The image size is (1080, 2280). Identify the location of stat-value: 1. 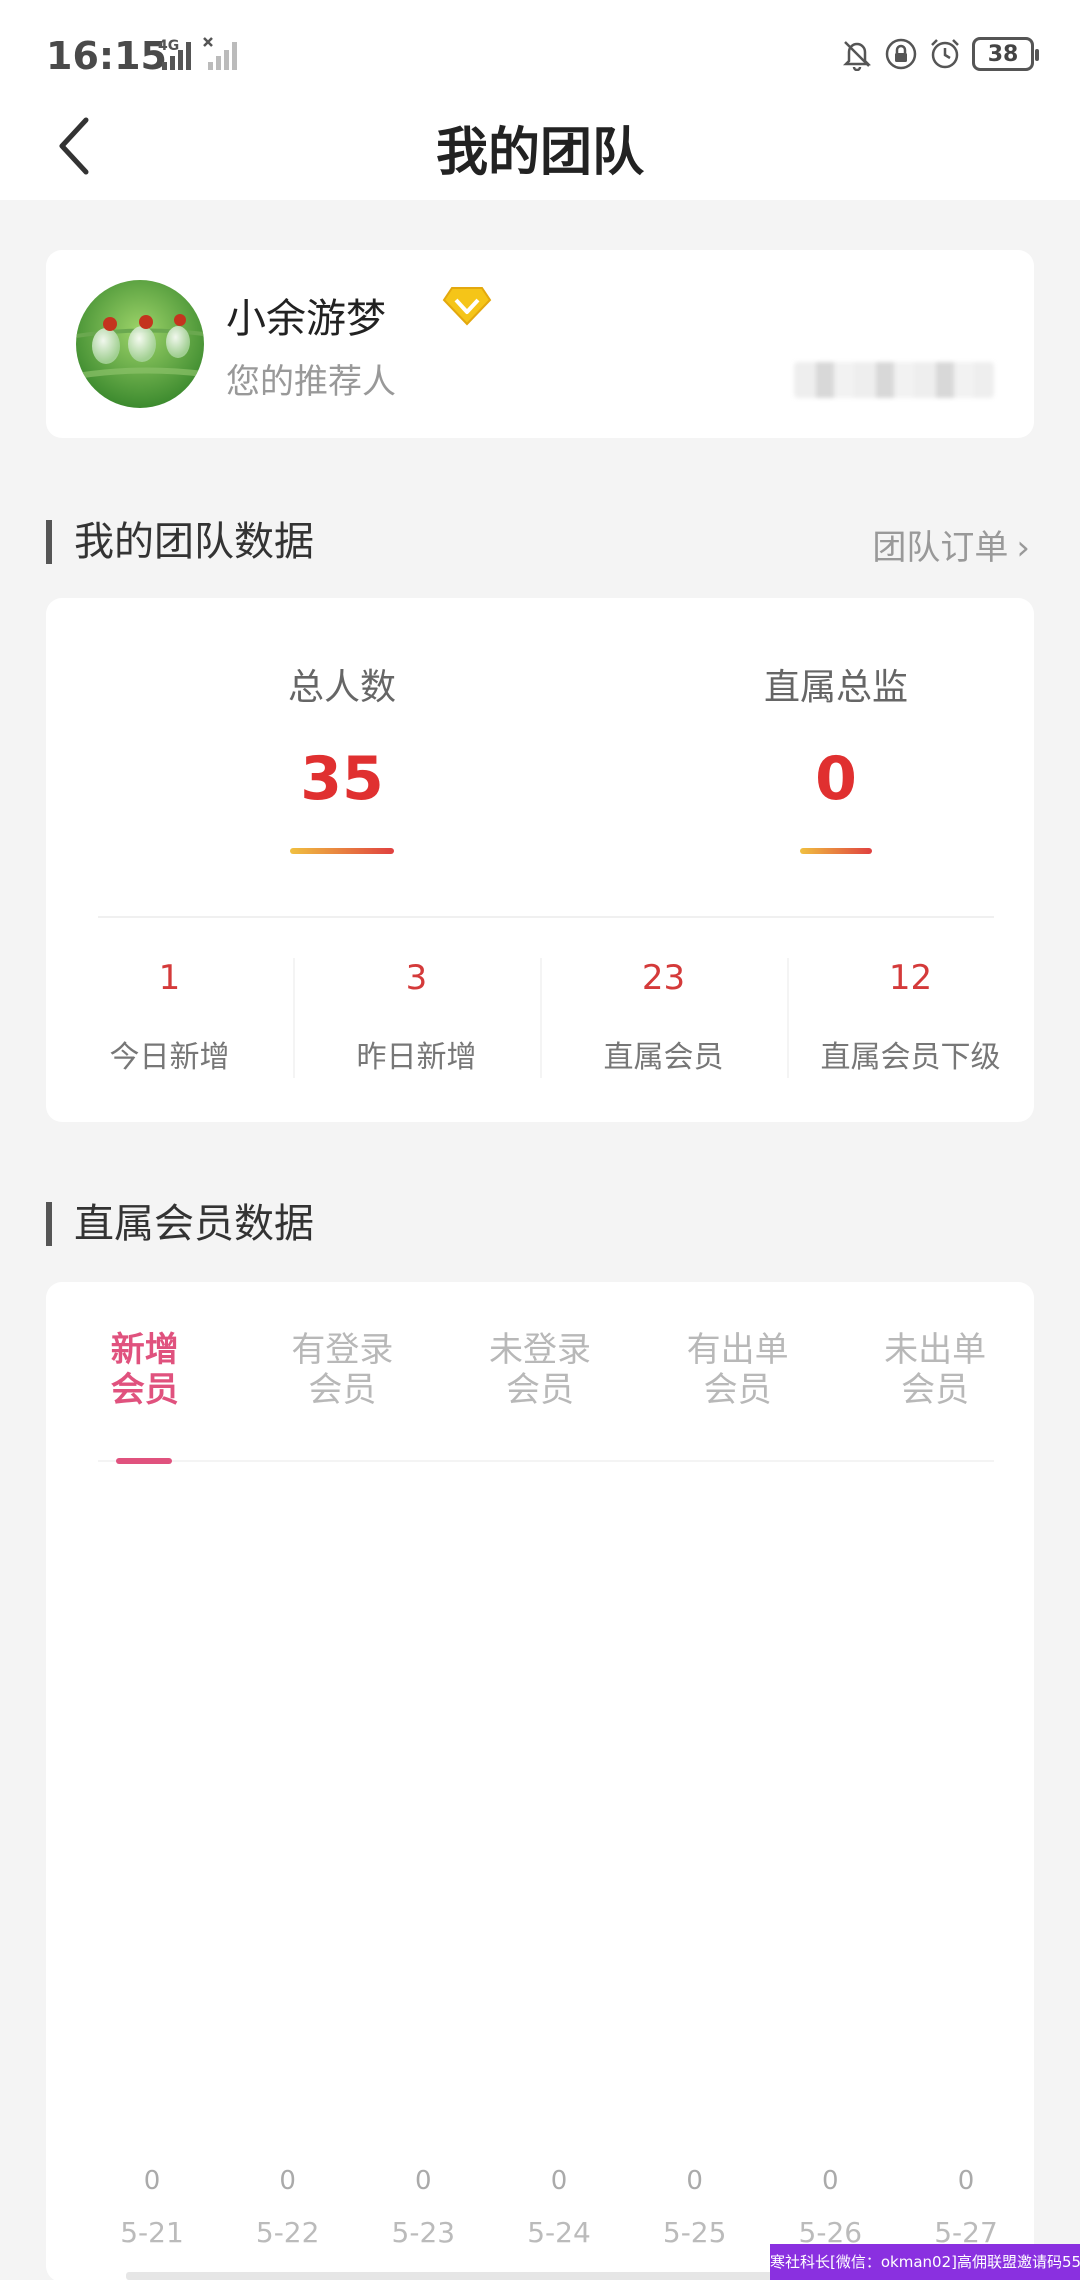
(169, 978).